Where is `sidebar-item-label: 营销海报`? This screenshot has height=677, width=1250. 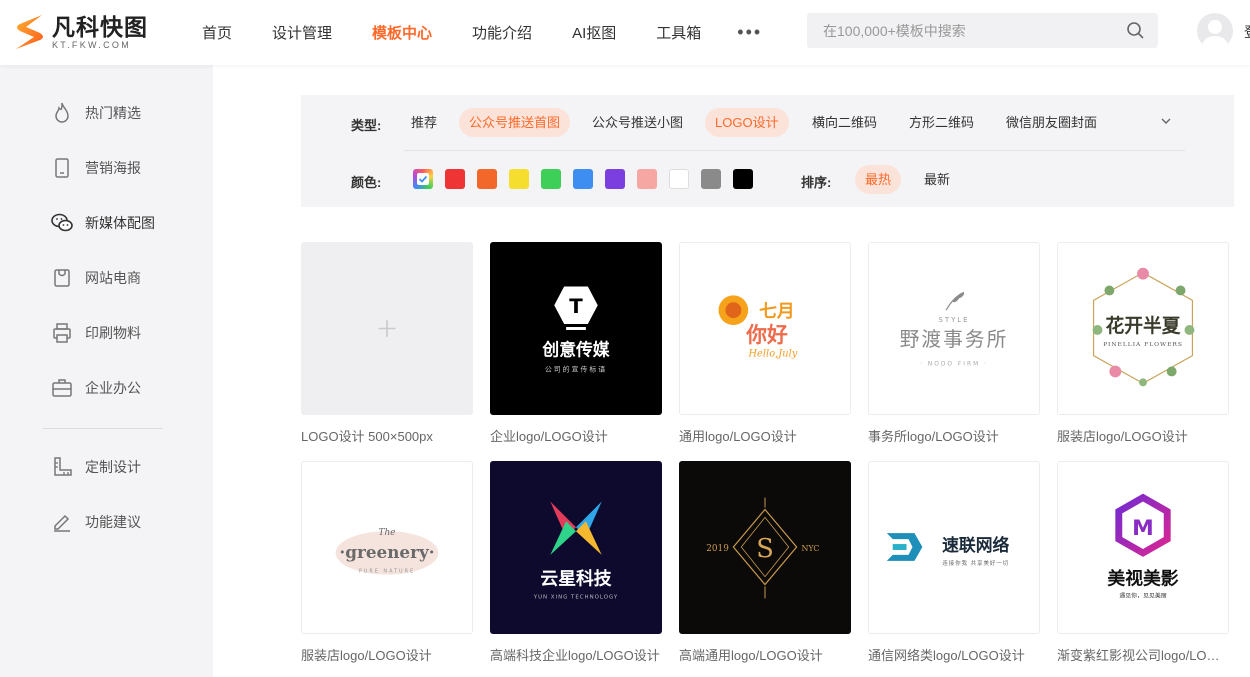
sidebar-item-label: 营销海报 is located at coordinates (113, 168).